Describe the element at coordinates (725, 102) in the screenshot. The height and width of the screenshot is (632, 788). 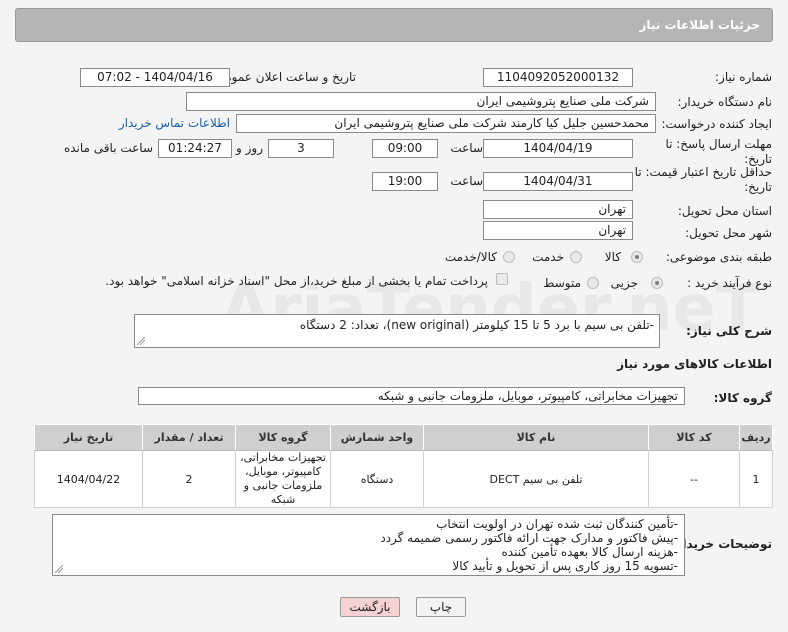
I see `buyer-org-label: نام دستگاه خریدار:` at that location.